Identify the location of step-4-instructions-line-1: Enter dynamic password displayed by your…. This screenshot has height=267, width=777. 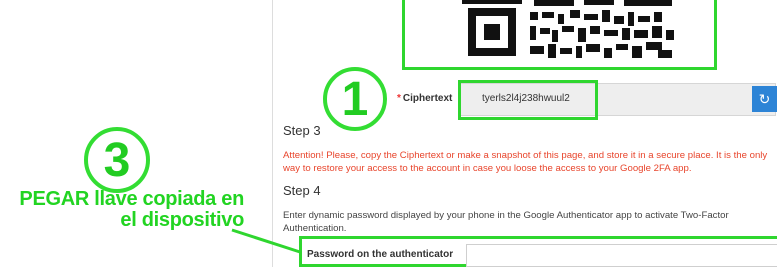
(506, 215).